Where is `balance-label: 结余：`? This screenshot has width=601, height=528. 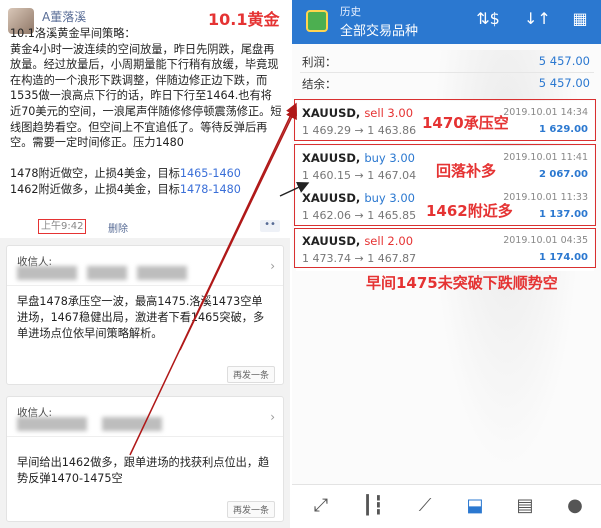
balance-label: 结余： is located at coordinates (319, 84).